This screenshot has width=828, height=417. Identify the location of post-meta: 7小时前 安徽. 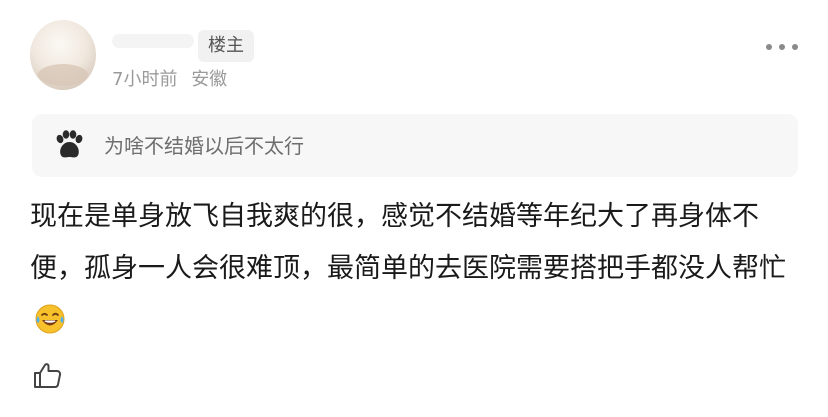
(169, 80).